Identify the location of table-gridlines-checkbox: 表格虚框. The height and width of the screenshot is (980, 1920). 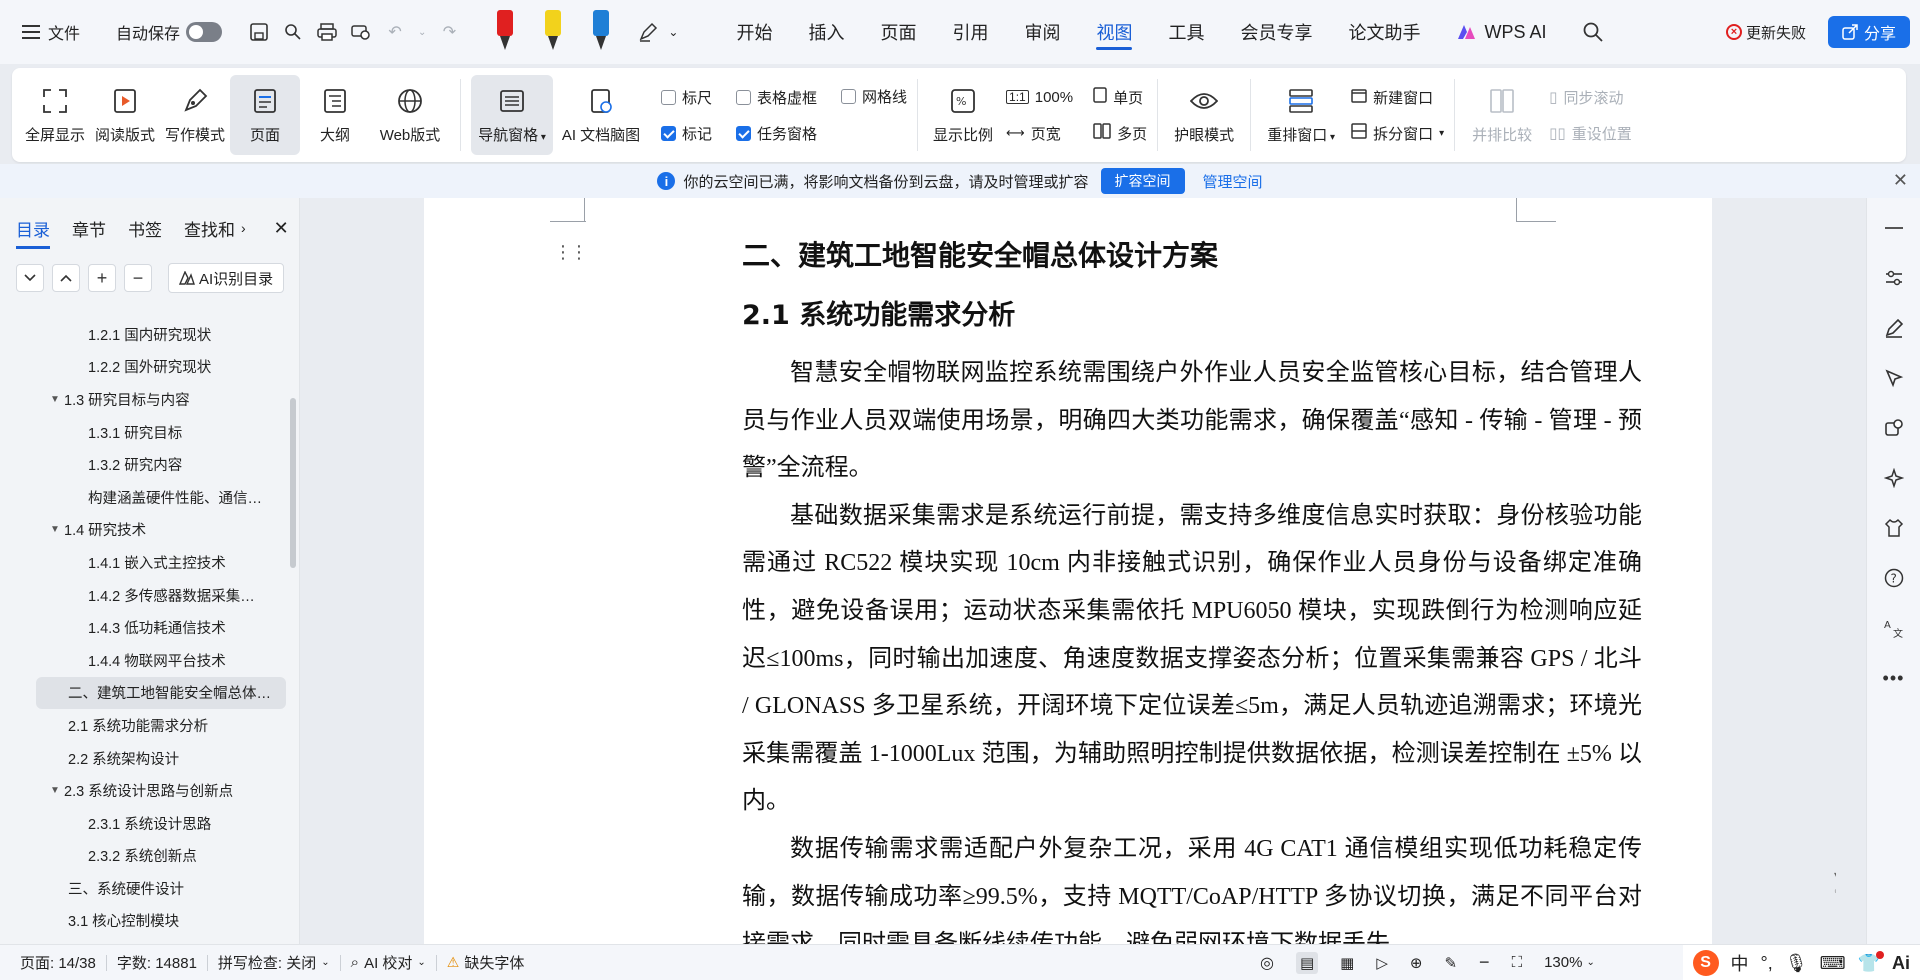
(776, 97).